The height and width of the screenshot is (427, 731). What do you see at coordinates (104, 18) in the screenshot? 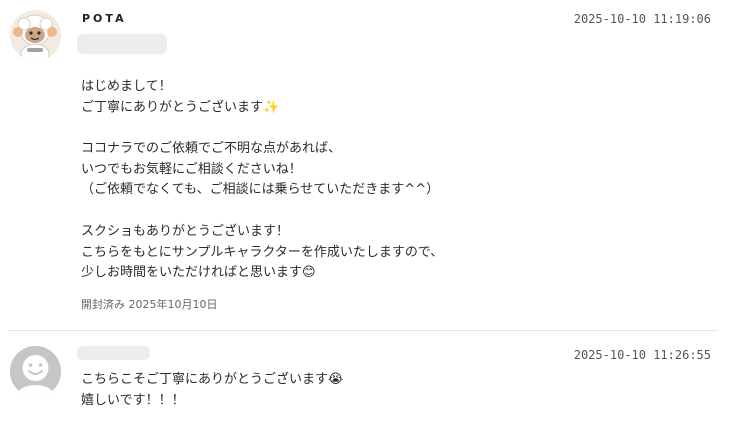
I see `sender-name: POTA` at bounding box center [104, 18].